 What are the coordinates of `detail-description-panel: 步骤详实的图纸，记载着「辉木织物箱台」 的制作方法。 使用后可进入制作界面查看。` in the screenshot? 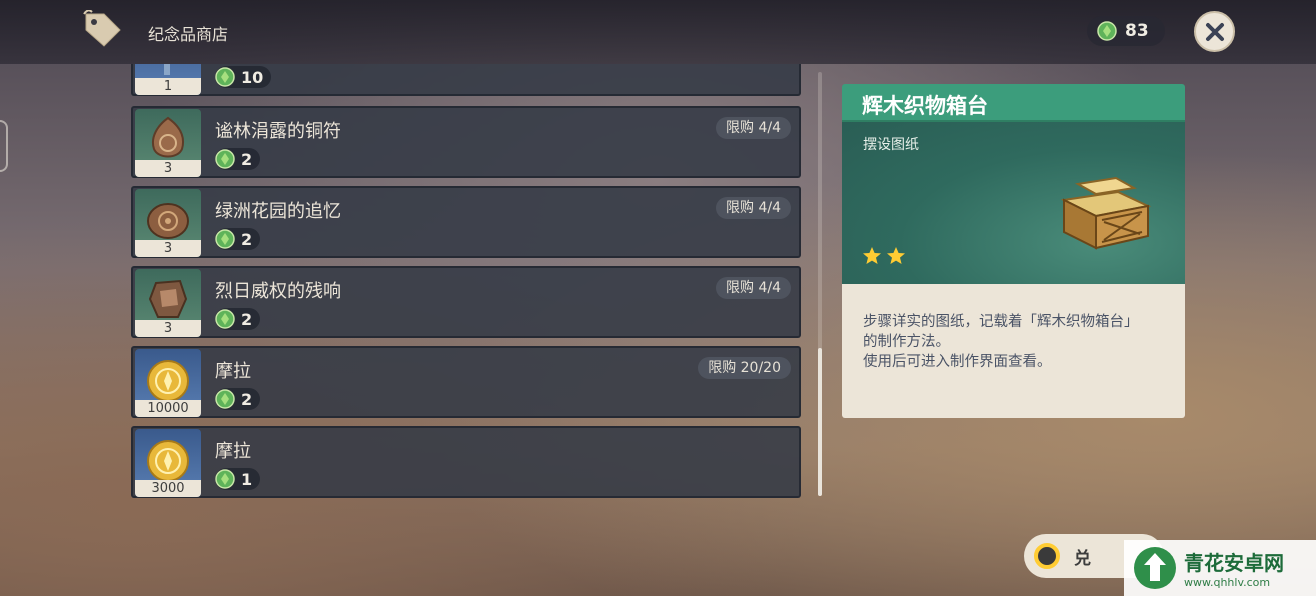 It's located at (1013, 351).